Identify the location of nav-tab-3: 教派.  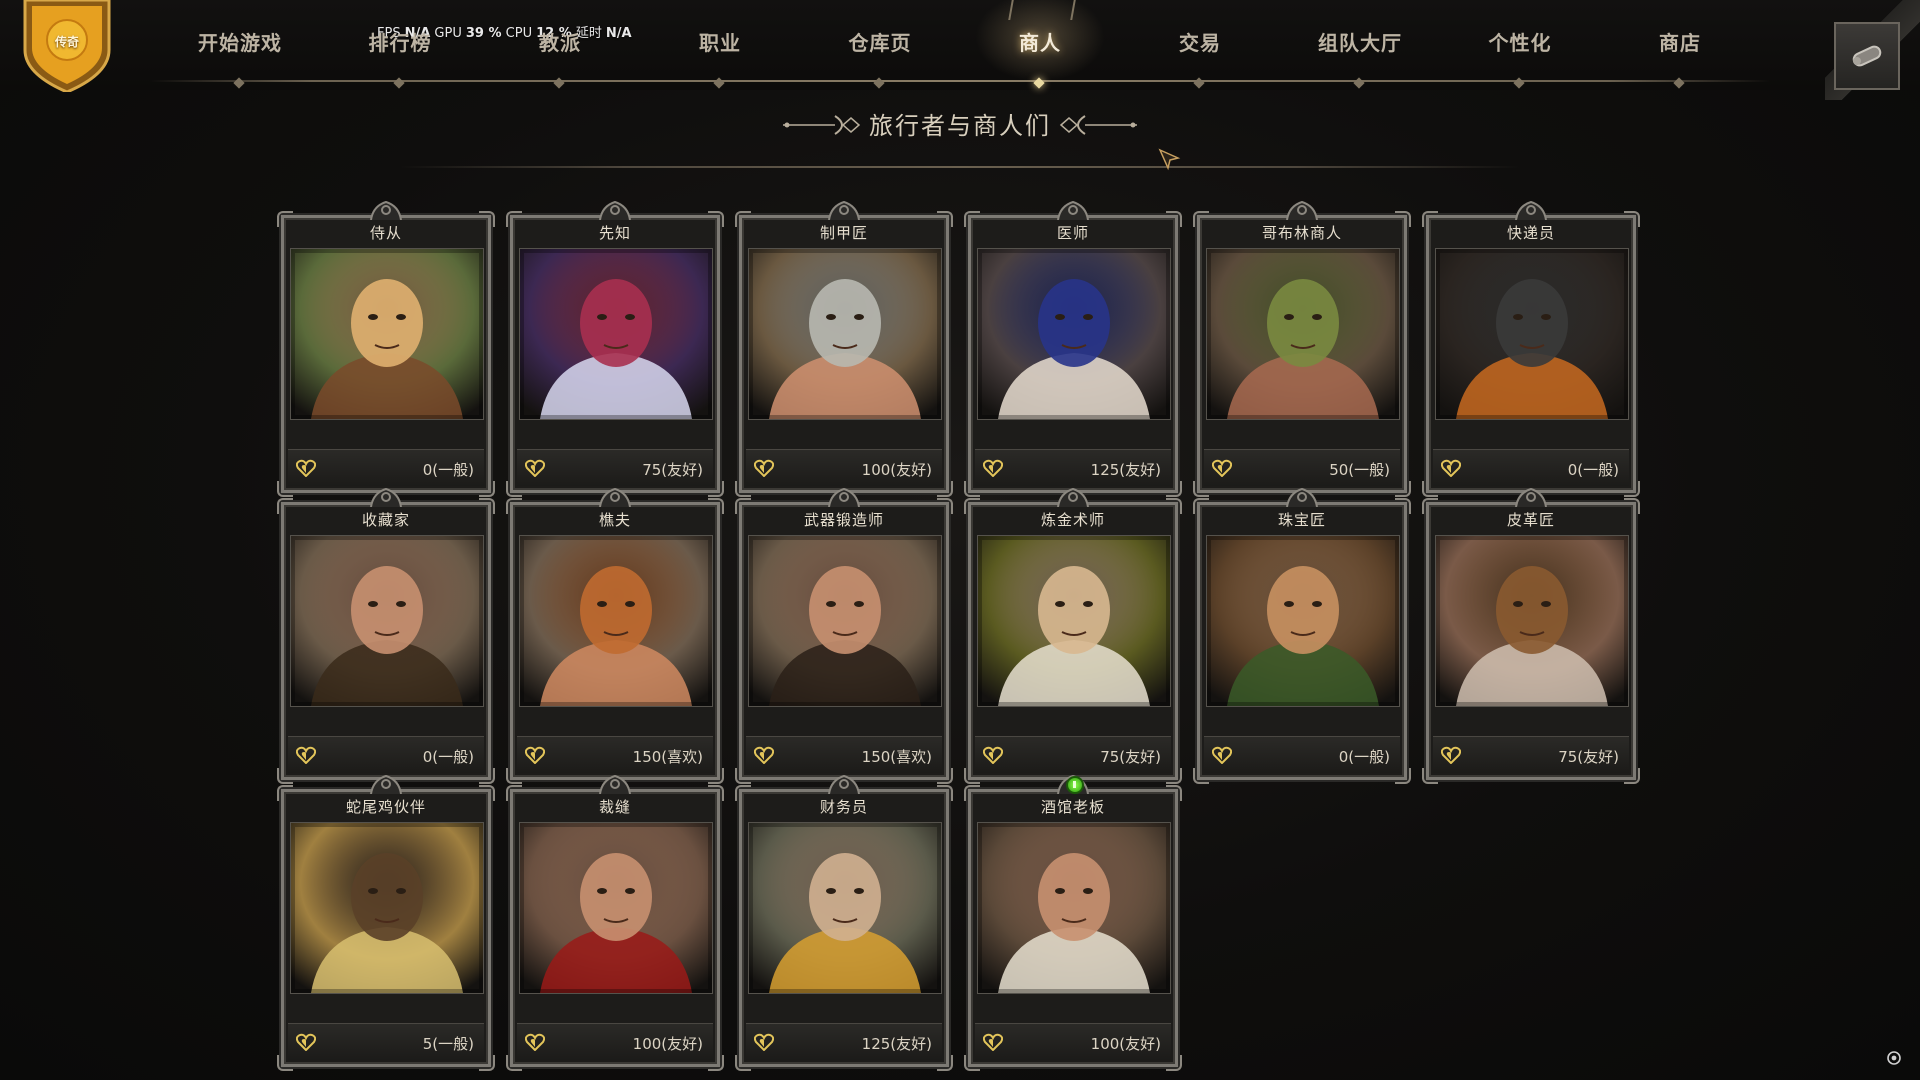
(560, 44).